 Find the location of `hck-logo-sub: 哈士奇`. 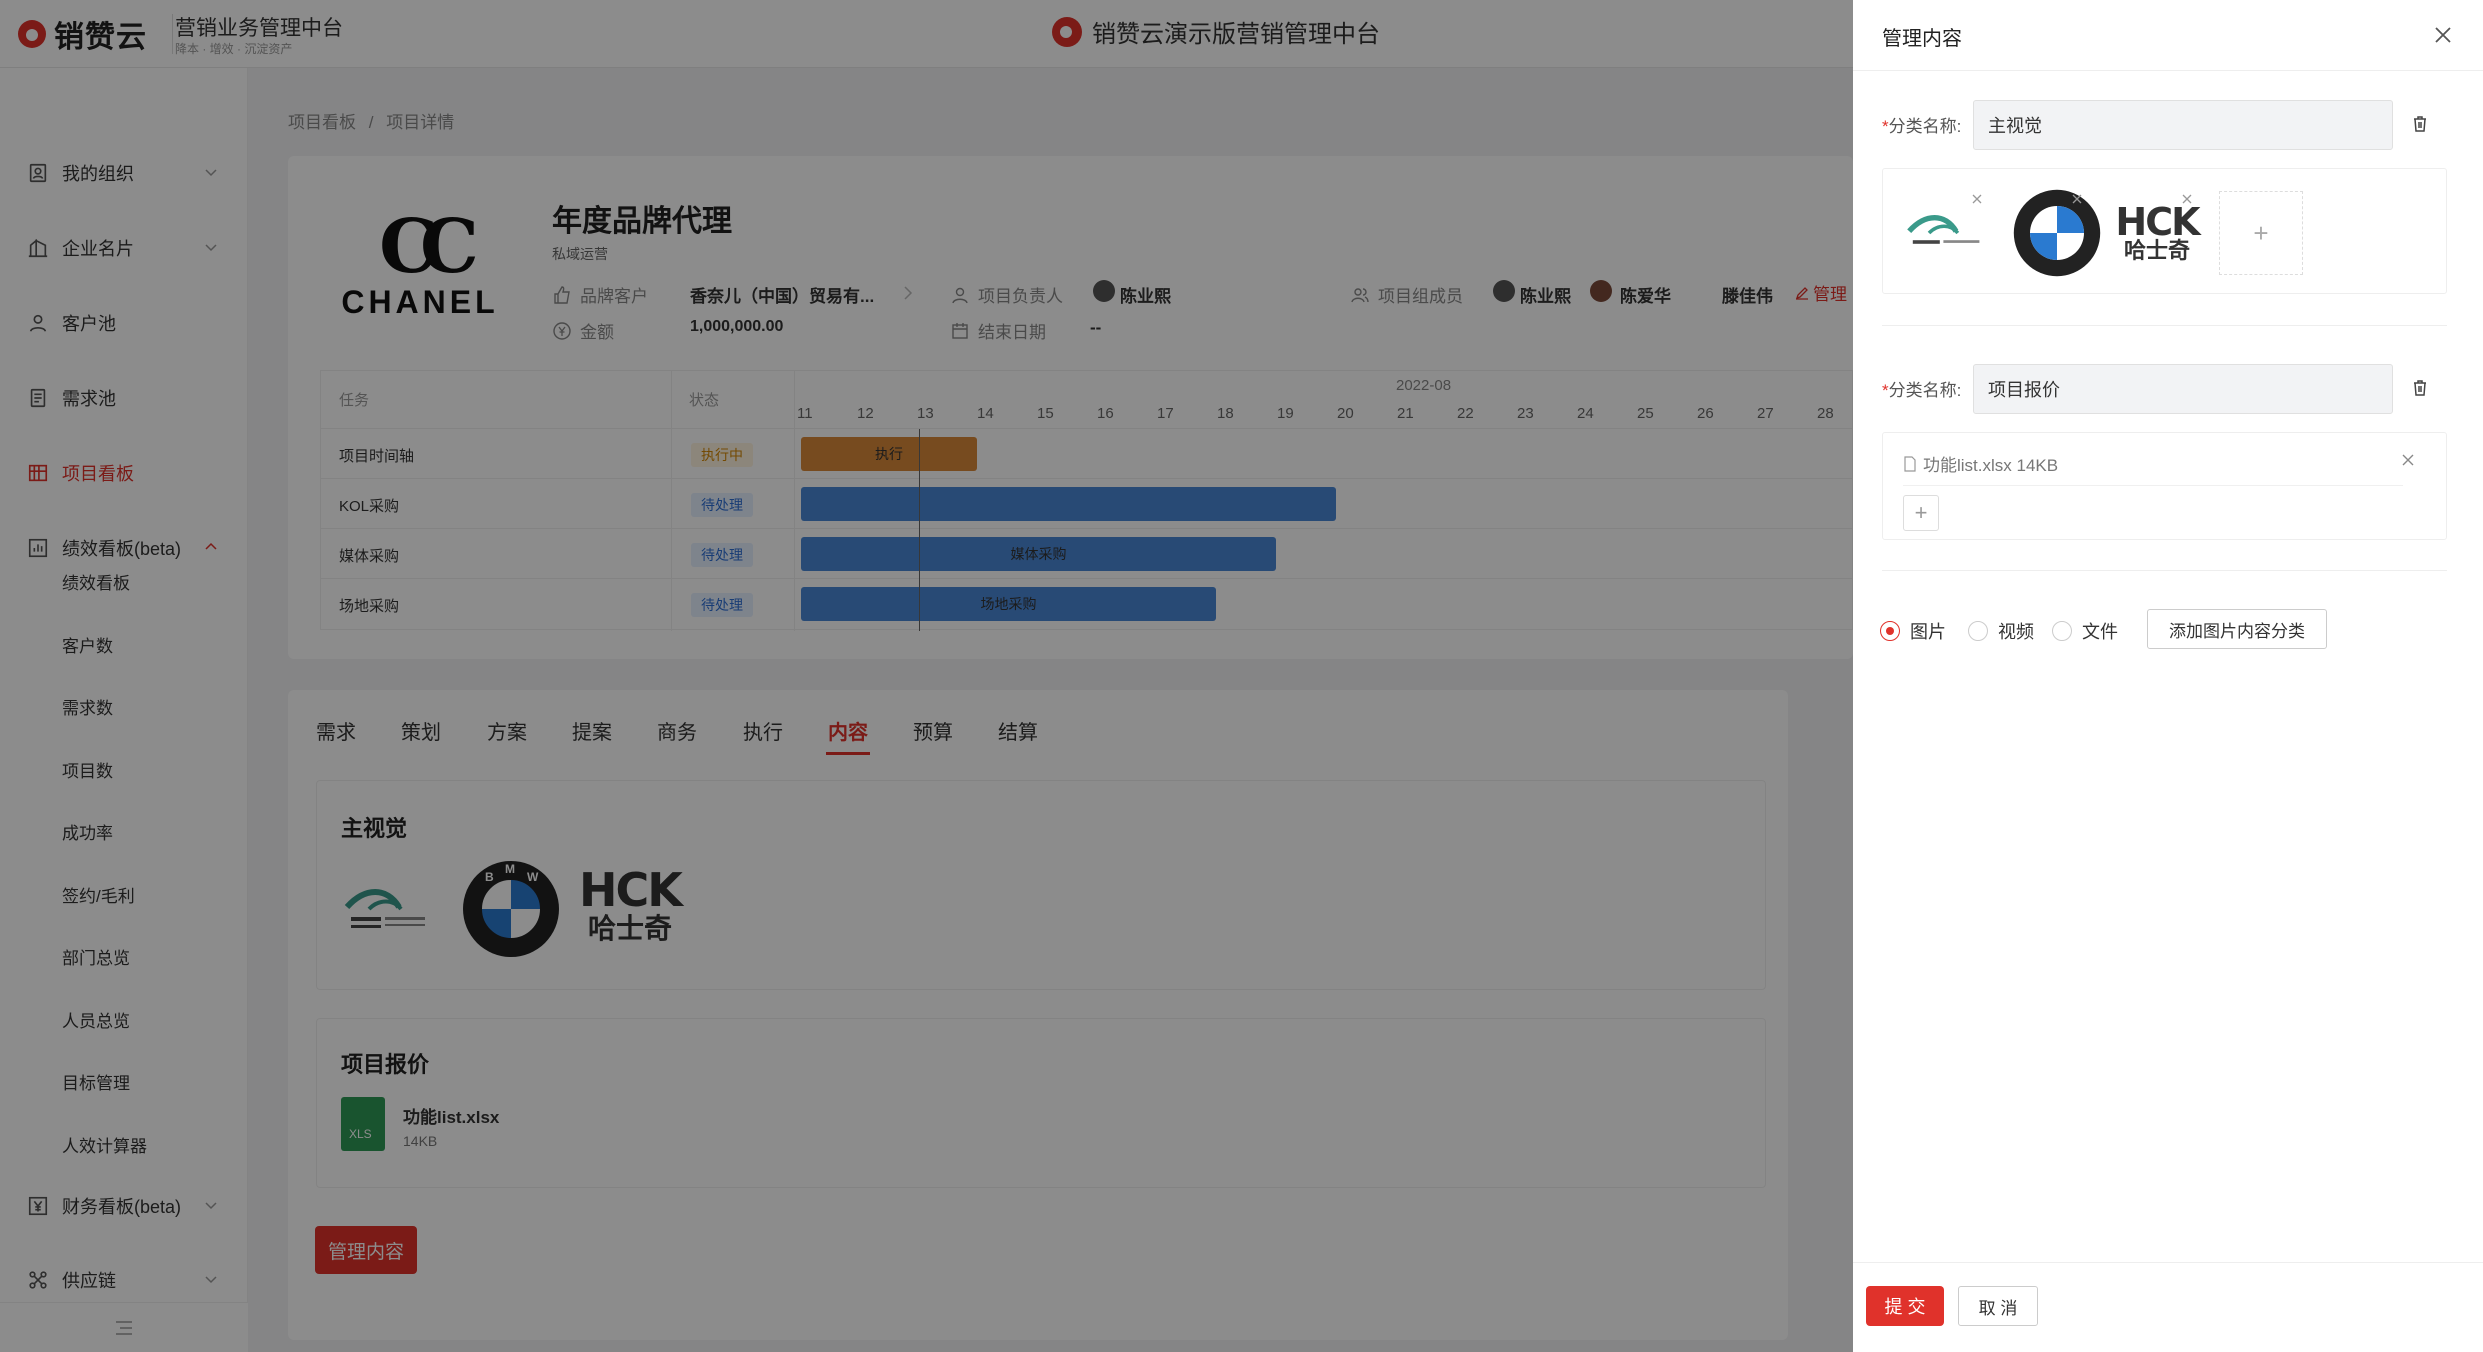

hck-logo-sub: 哈士奇 is located at coordinates (2156, 251).